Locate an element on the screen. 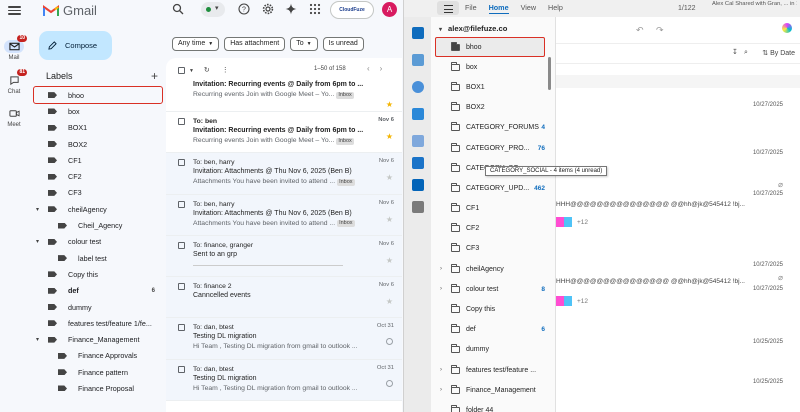 The image size is (800, 412). tab-file: File is located at coordinates (471, 8).